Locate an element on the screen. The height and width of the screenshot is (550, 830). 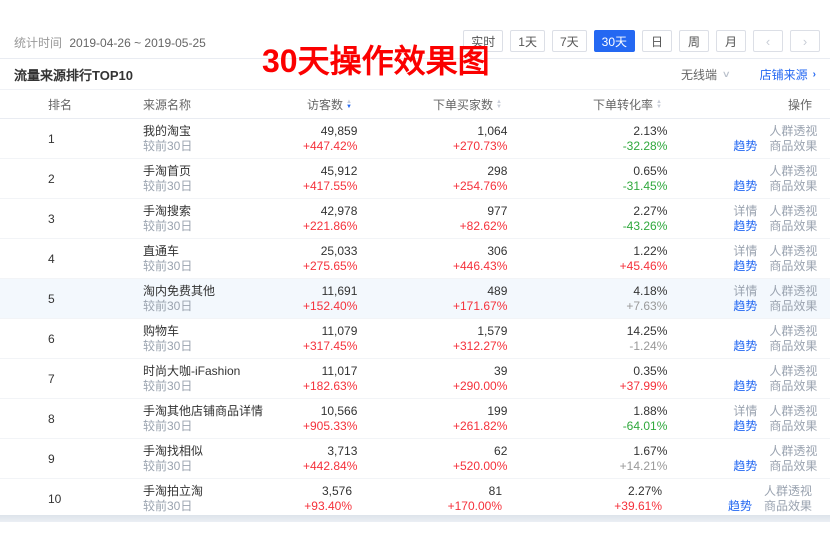
period-selector: 实时 1天 7天 30天日周月 is located at coordinates (604, 41).